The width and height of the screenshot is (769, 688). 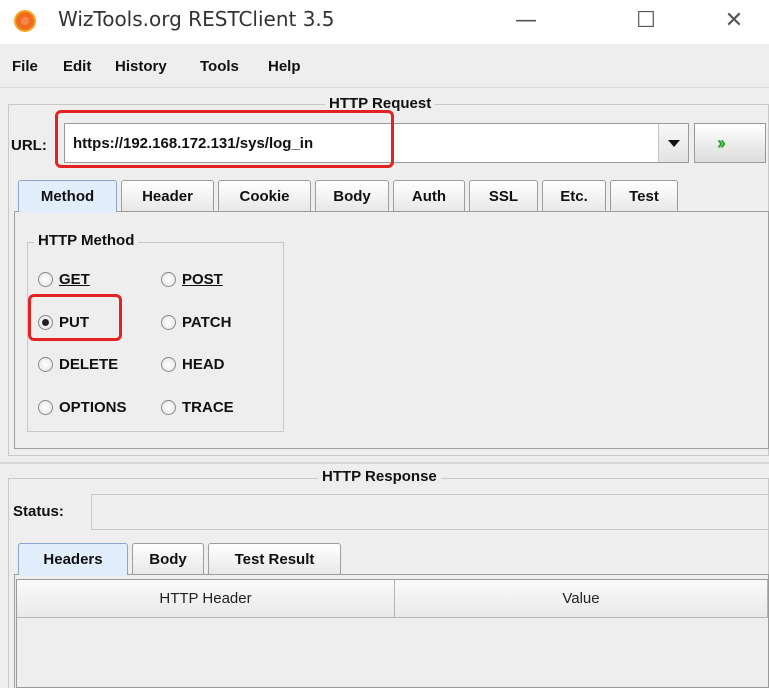 I want to click on tab-response-headers: Headers, so click(x=73, y=558).